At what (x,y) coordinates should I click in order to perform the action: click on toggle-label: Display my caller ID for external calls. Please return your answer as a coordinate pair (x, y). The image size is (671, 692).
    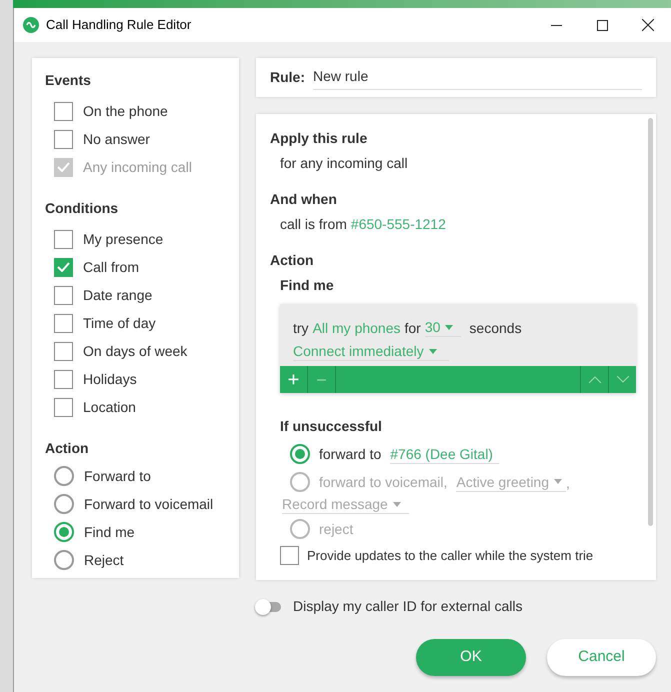
    Looking at the image, I should click on (408, 606).